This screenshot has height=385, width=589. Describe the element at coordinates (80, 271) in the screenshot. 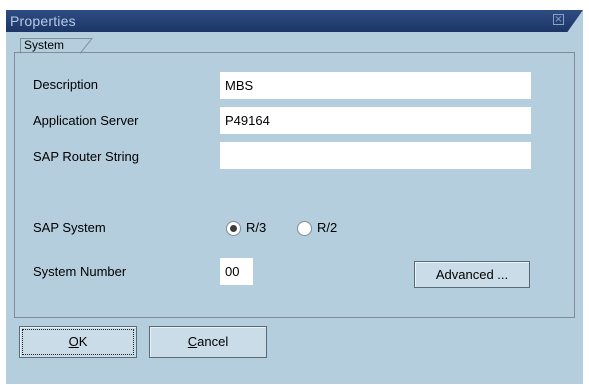

I see `system-number-label: System Number` at that location.